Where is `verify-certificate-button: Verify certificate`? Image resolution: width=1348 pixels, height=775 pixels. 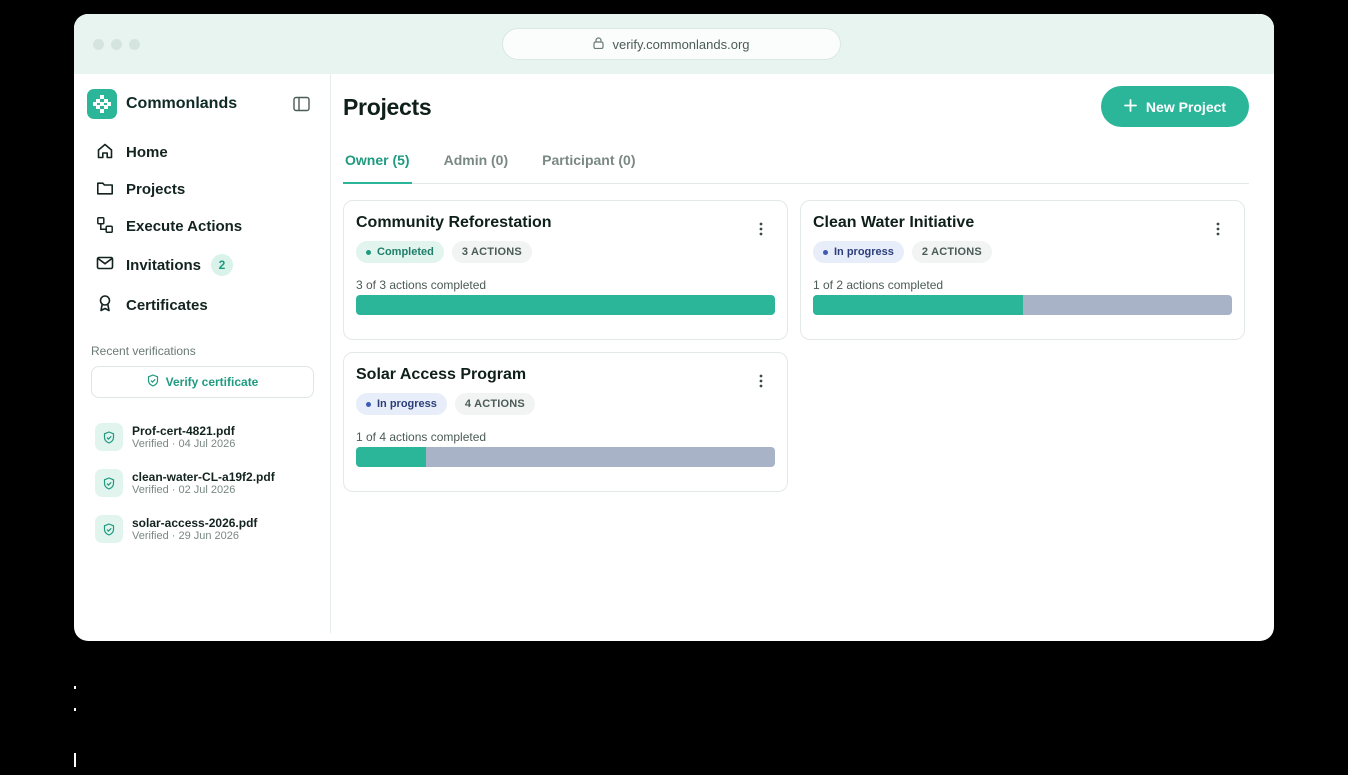 verify-certificate-button: Verify certificate is located at coordinates (202, 382).